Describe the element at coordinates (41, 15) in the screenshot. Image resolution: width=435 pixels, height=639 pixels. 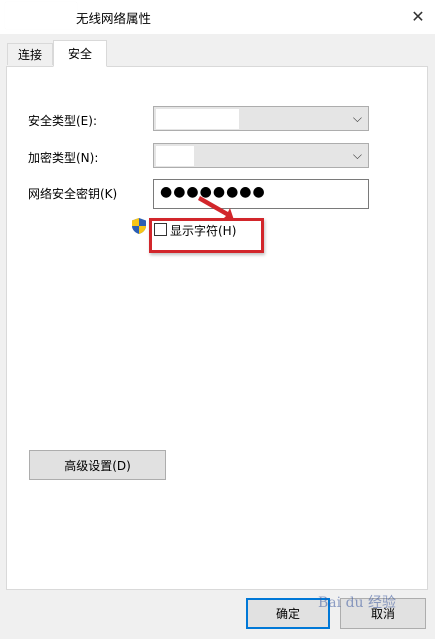
I see `title-icon-mask` at that location.